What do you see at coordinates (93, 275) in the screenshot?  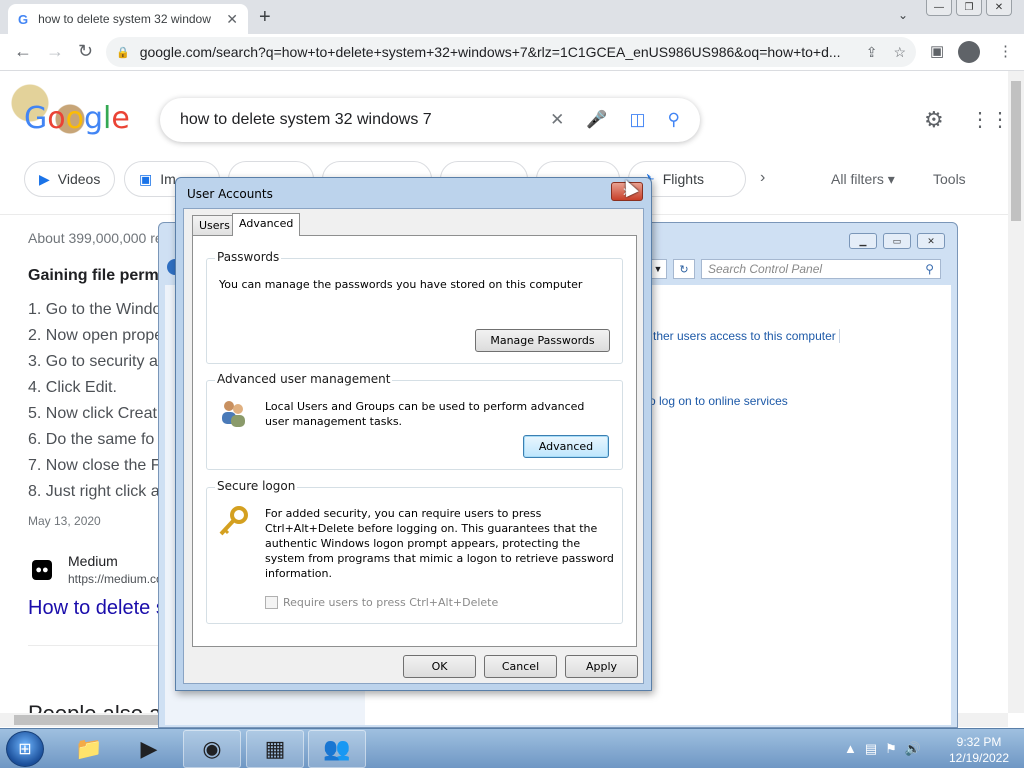 I see `featured-snippet-heading: Gaining file perm` at bounding box center [93, 275].